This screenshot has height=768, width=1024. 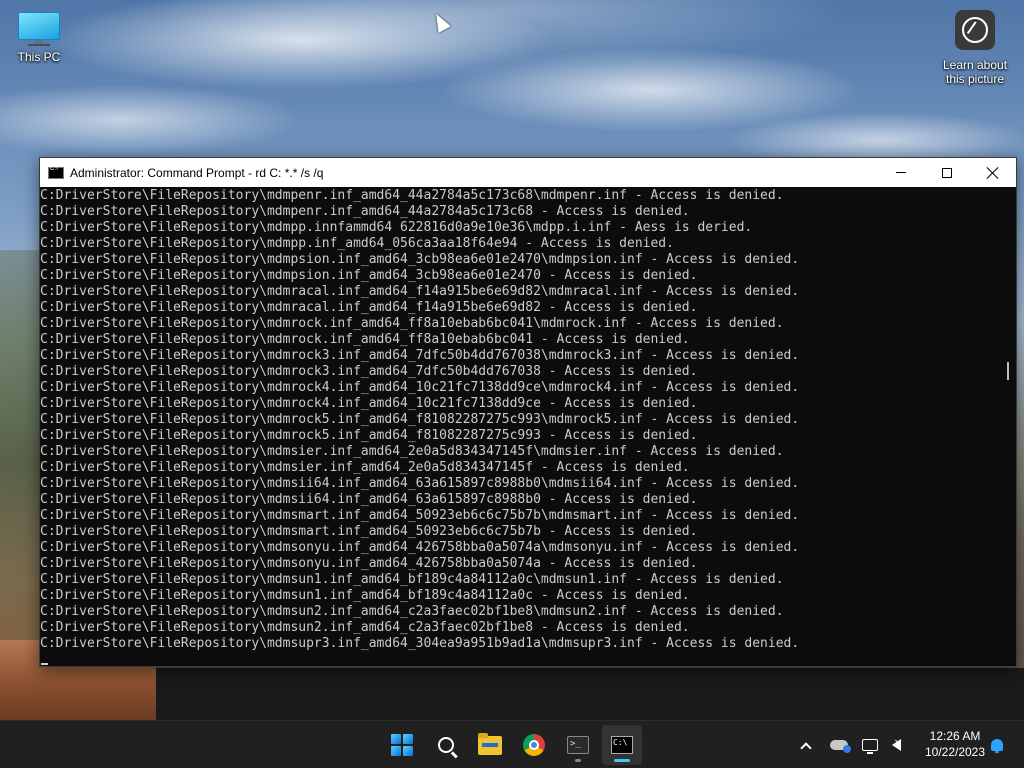 What do you see at coordinates (955, 744) in the screenshot?
I see `clock: 12:26 AM 10/22/2023` at bounding box center [955, 744].